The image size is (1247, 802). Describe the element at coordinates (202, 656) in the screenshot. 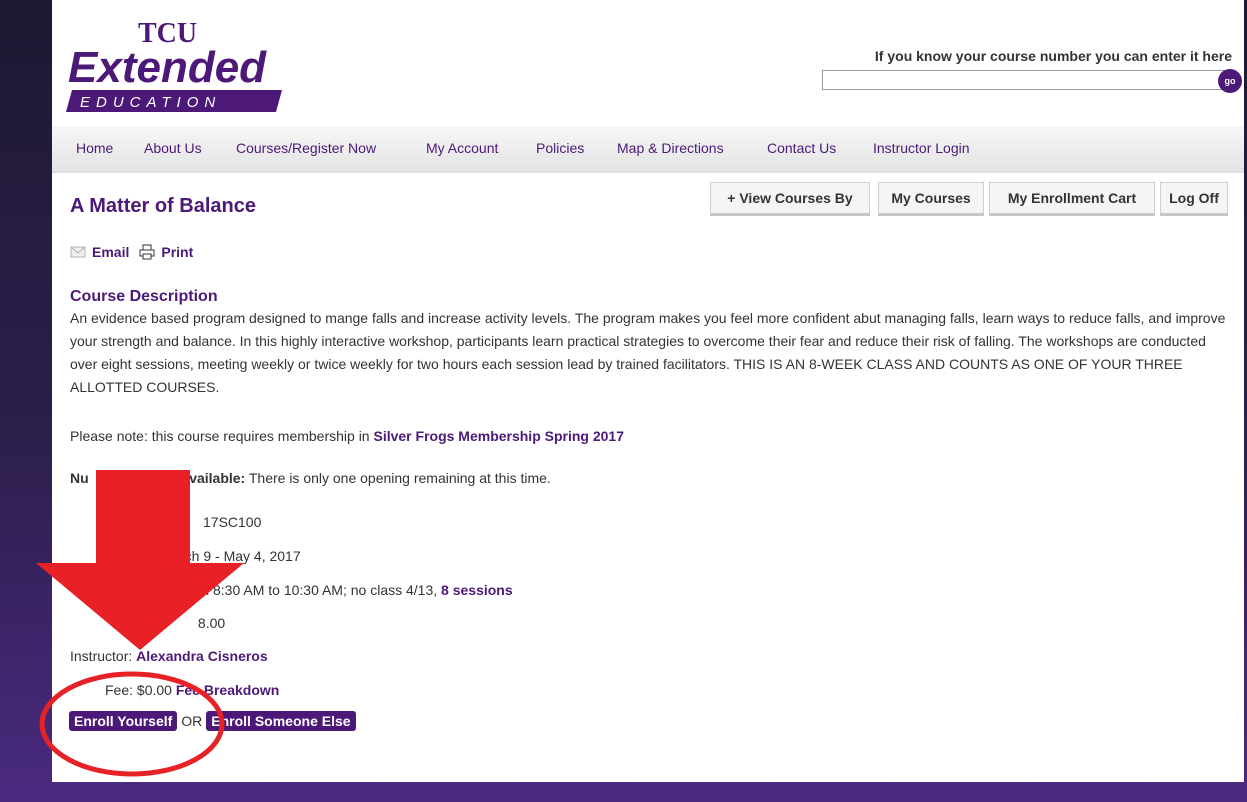

I see `instructor-link: Alexandra Cisneros` at that location.